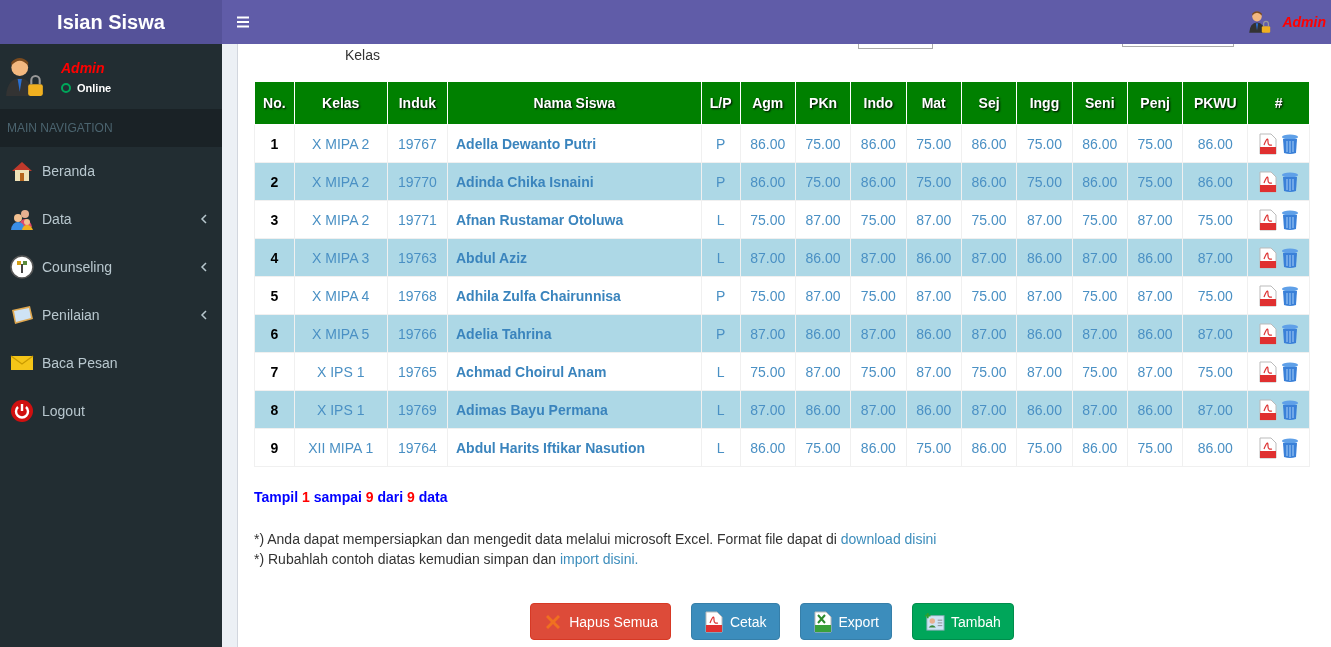 Image resolution: width=1331 pixels, height=647 pixels. I want to click on table-cell: Abdul Harits Iftikar Nasution, so click(574, 447).